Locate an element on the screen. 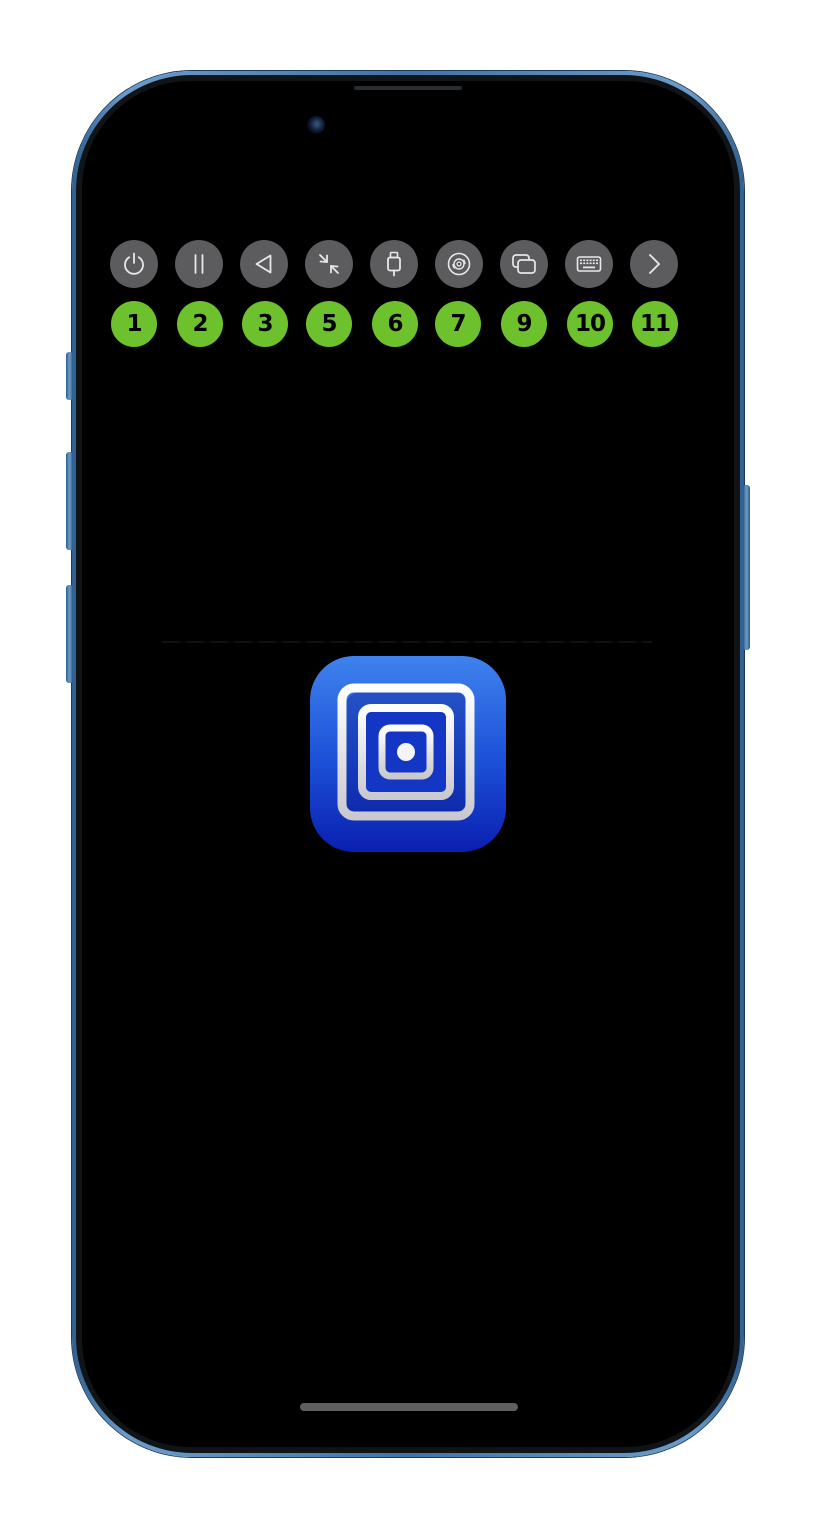 The image size is (816, 1528). badge-keyboard: 10 is located at coordinates (590, 324).